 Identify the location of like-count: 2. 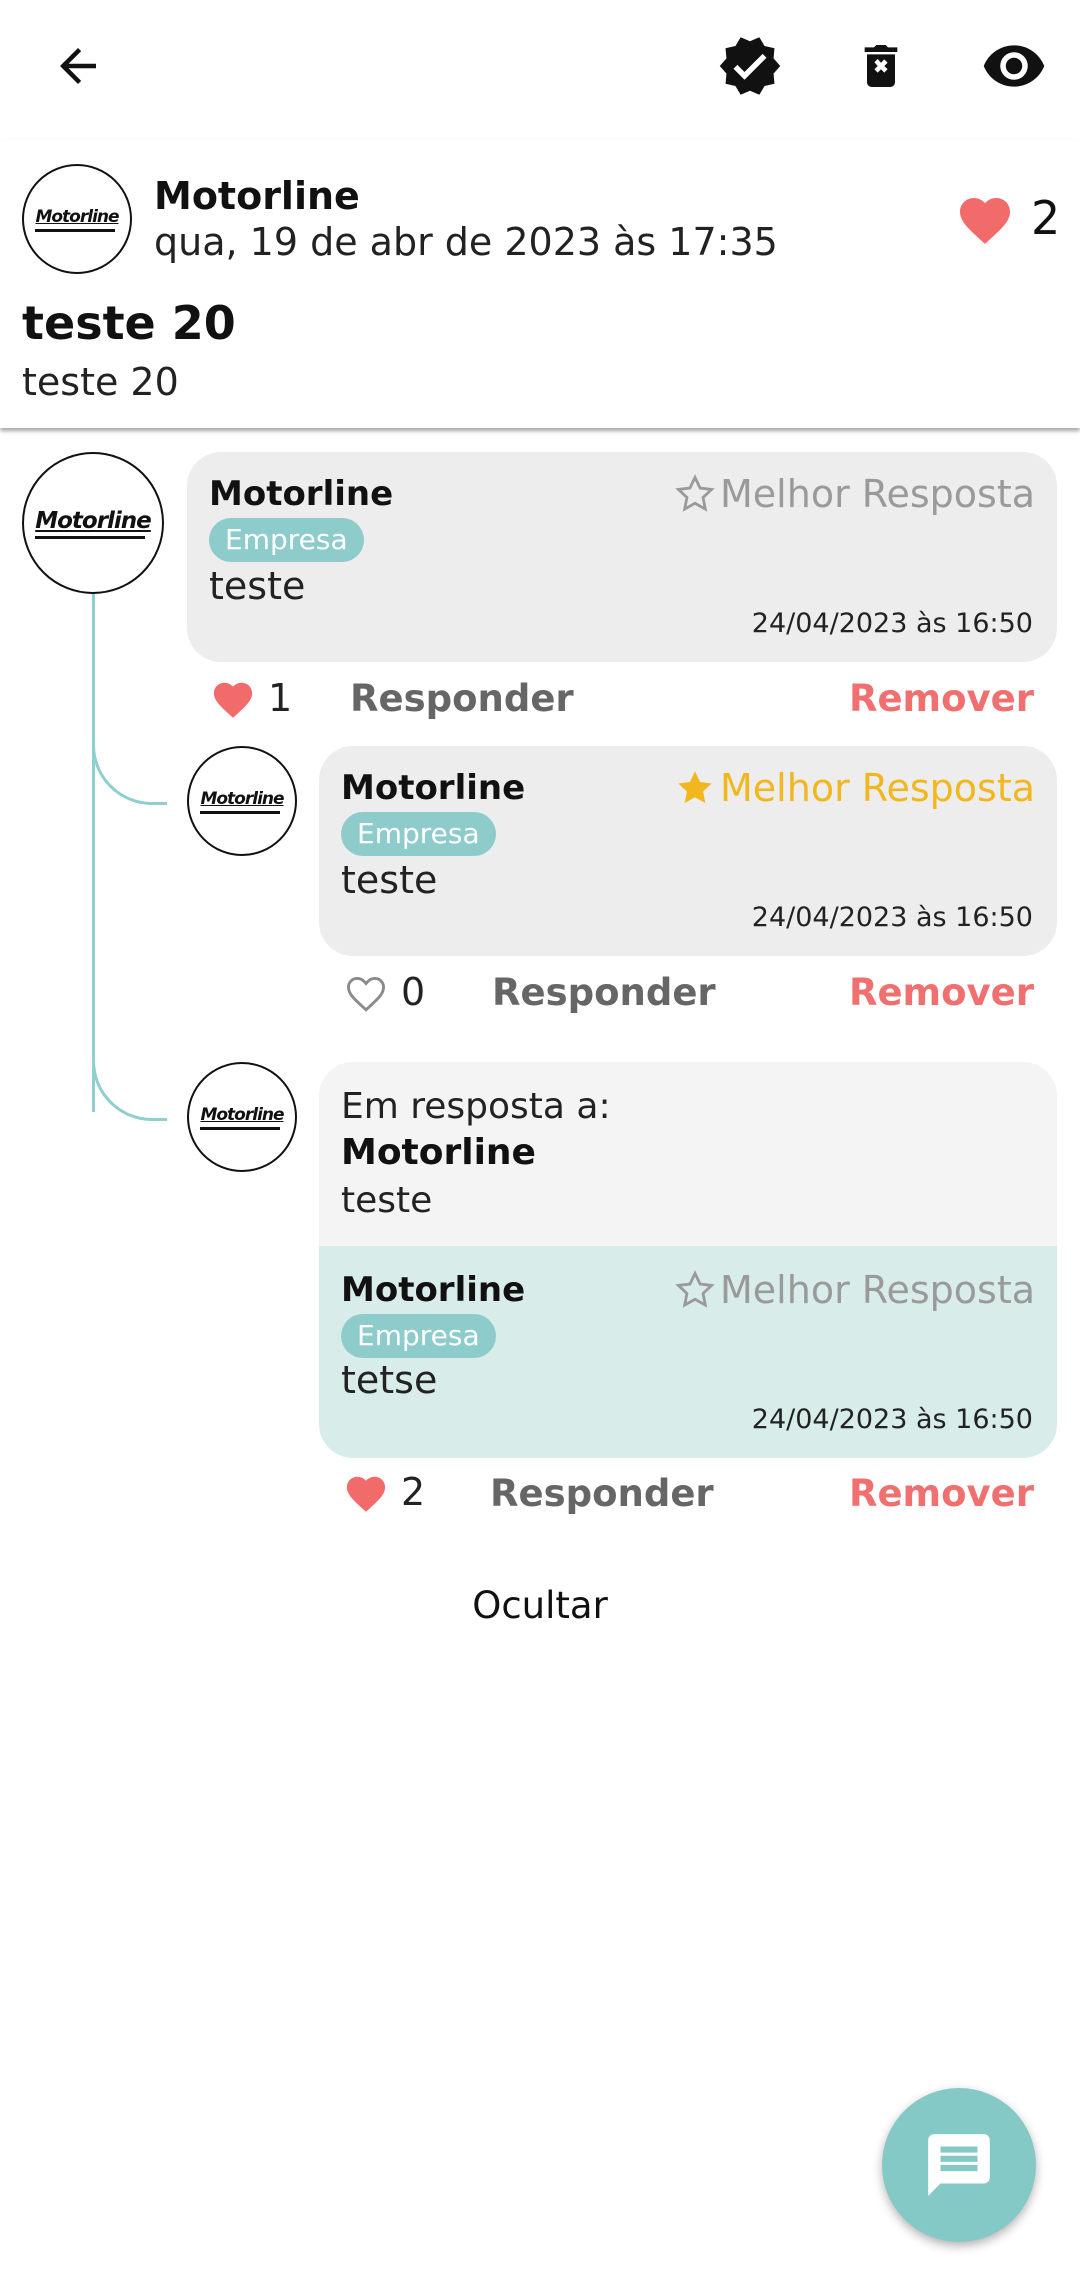
(413, 1492).